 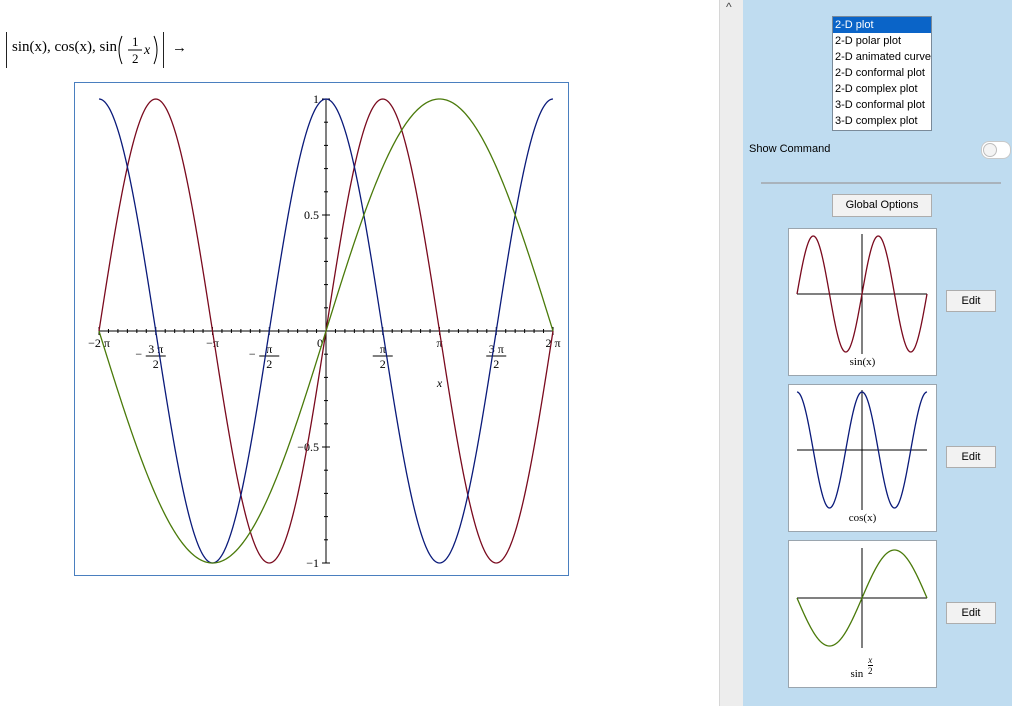 I want to click on fraction-var: x, so click(x=147, y=50).